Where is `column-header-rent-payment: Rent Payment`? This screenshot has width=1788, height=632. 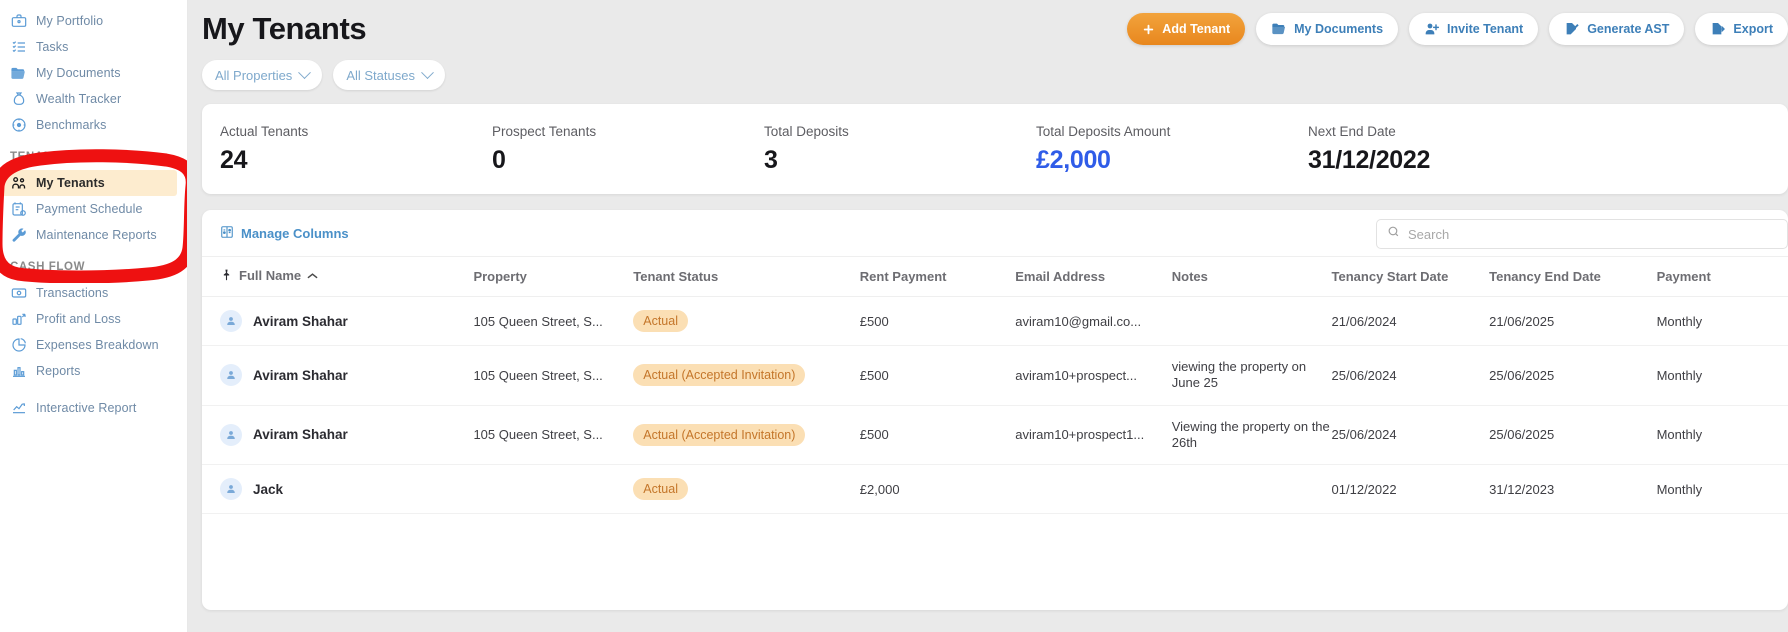
column-header-rent-payment: Rent Payment is located at coordinates (937, 276).